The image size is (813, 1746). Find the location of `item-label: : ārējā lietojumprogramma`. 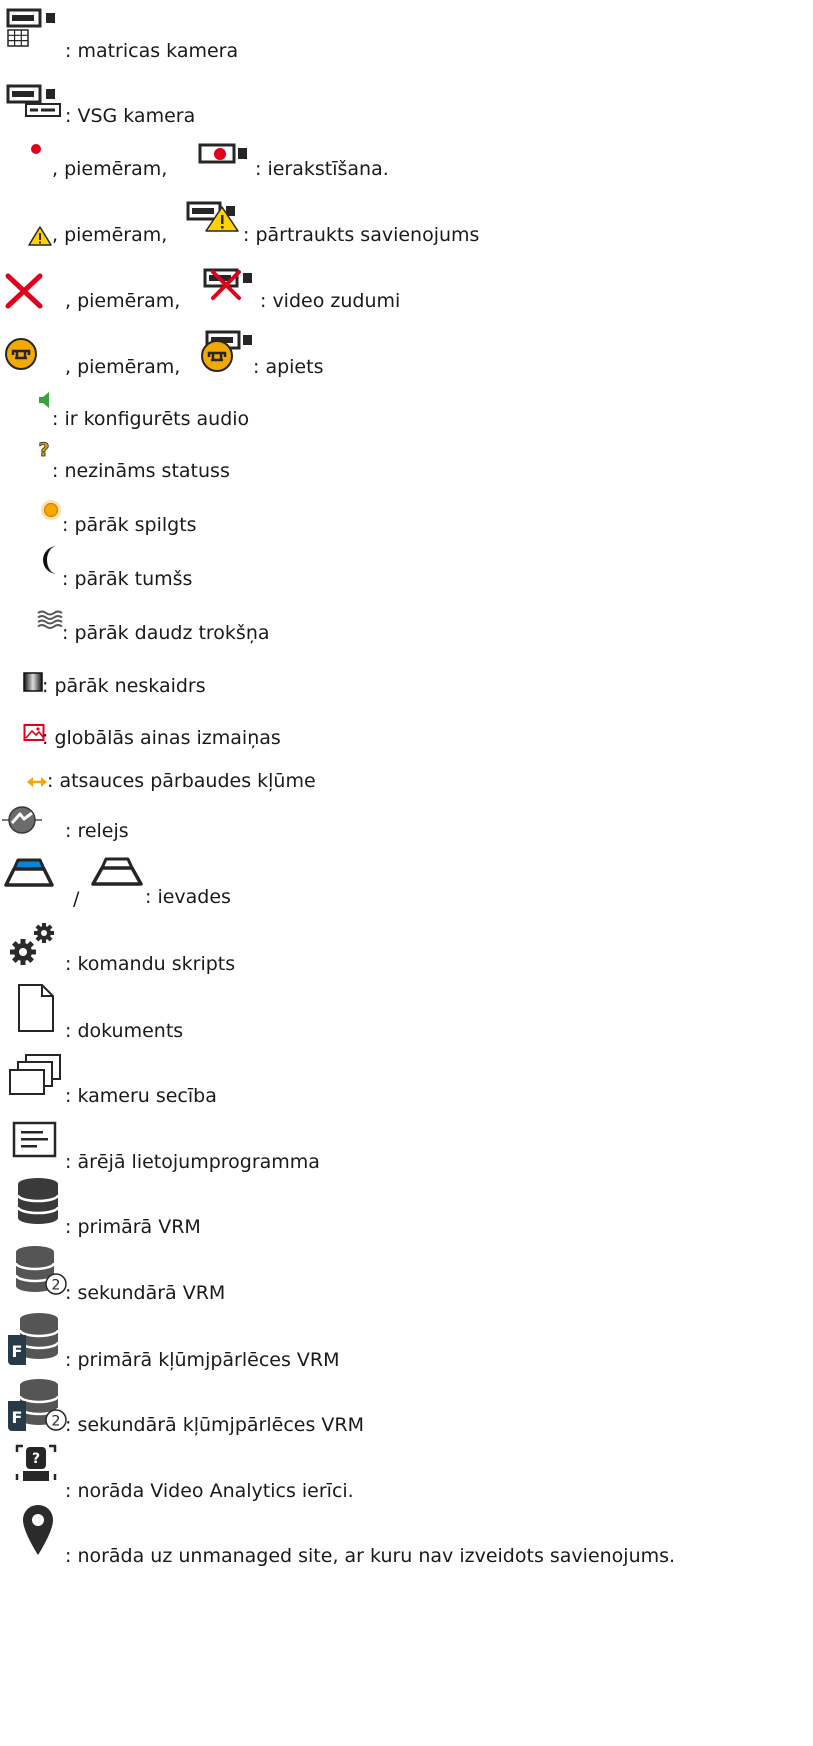

item-label: : ārējā lietojumprogramma is located at coordinates (192, 1162).